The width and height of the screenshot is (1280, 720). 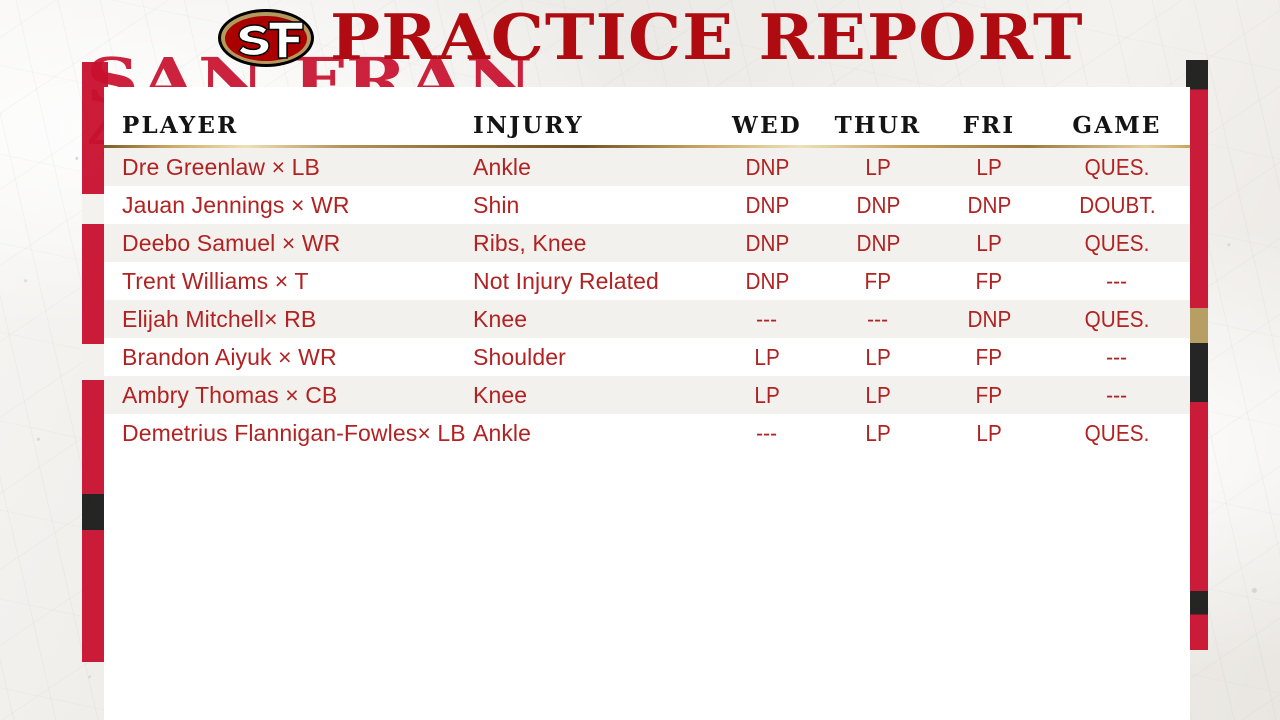 I want to click on cell-game: DOUBT., so click(x=1117, y=205).